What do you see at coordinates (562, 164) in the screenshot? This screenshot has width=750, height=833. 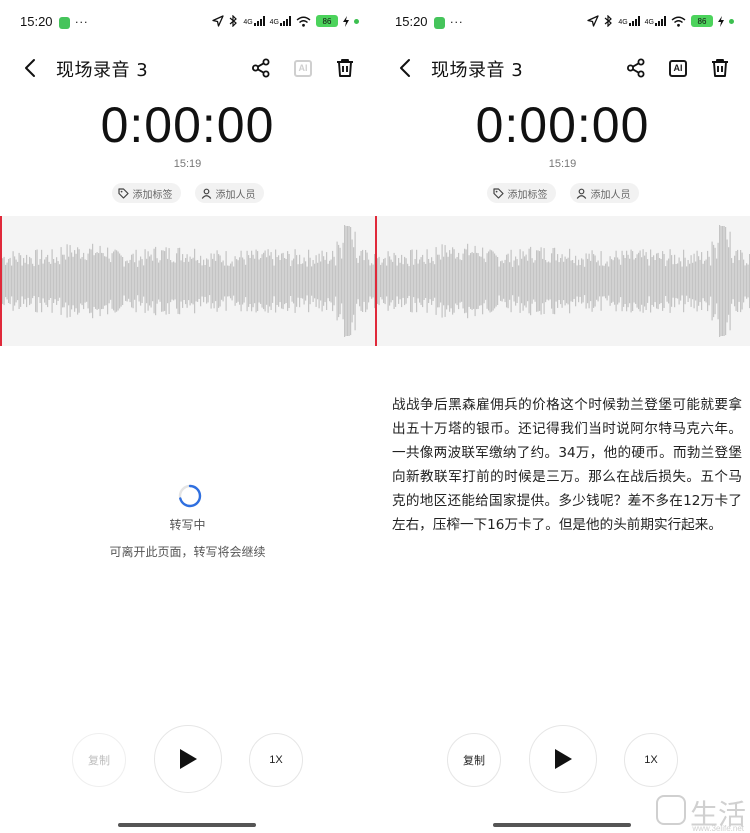 I see `recording-time: 15:19` at bounding box center [562, 164].